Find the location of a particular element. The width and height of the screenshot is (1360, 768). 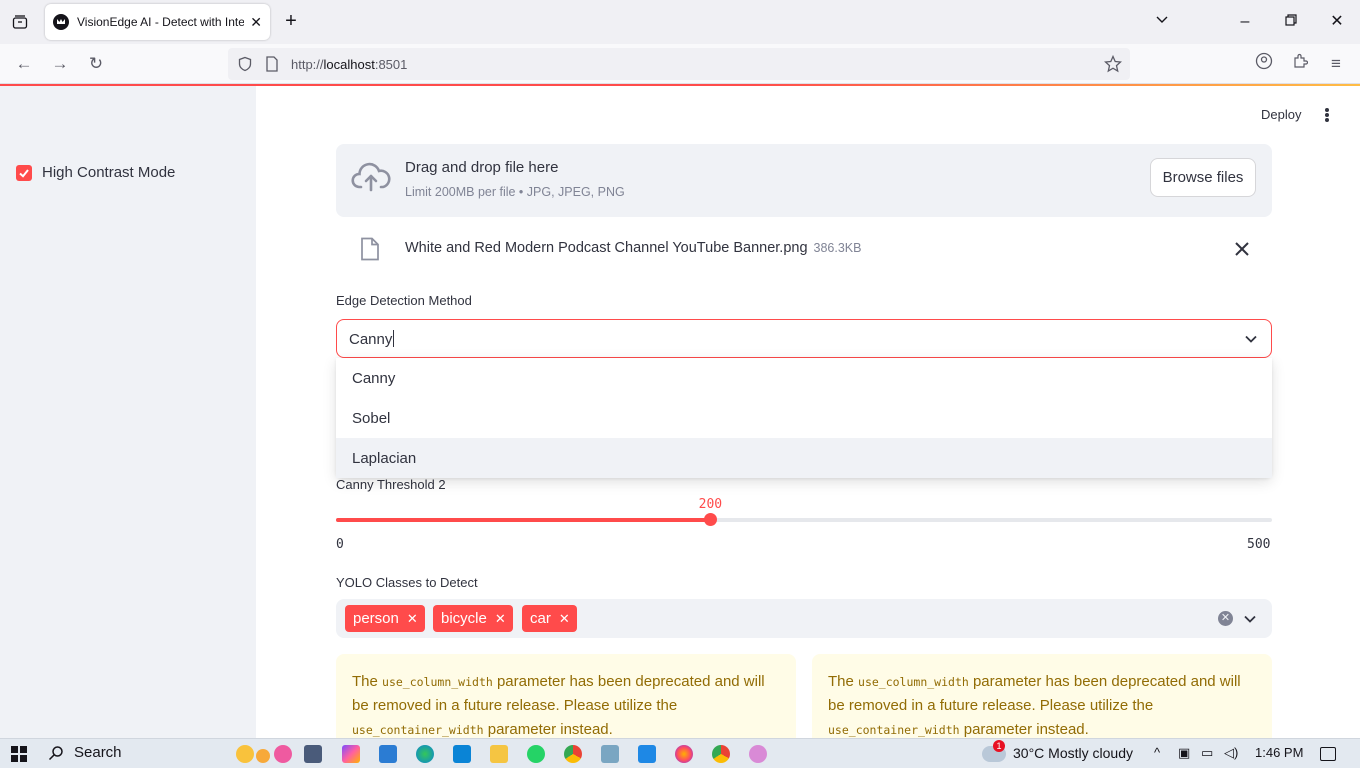

file-icon is located at coordinates (370, 249).